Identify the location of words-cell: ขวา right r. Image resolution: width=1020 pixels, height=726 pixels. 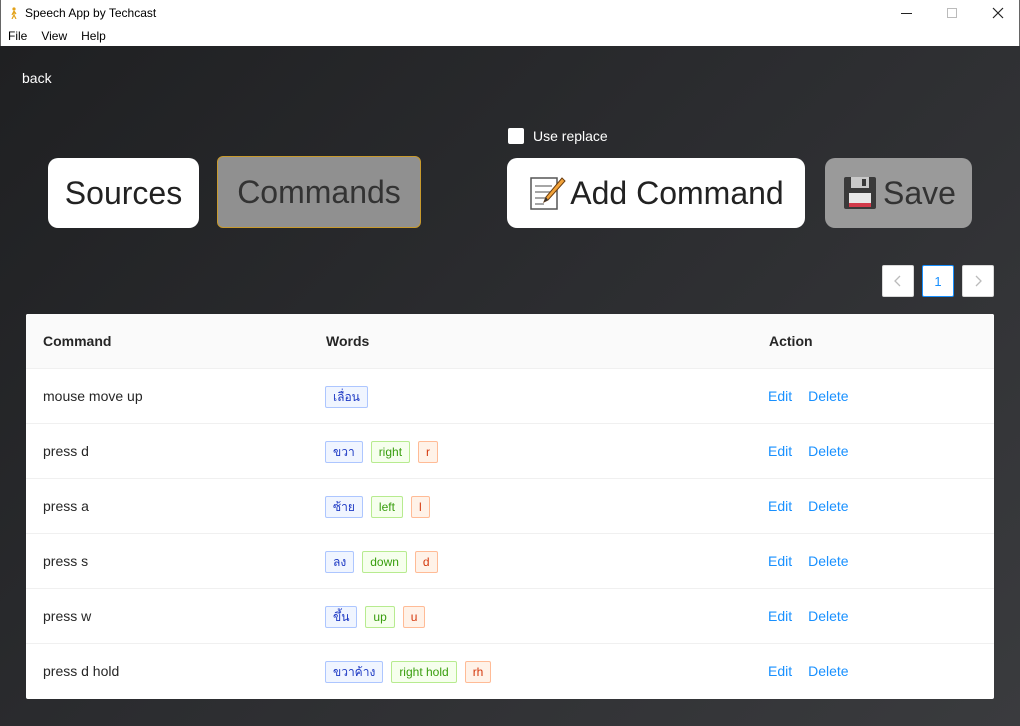
(385, 452).